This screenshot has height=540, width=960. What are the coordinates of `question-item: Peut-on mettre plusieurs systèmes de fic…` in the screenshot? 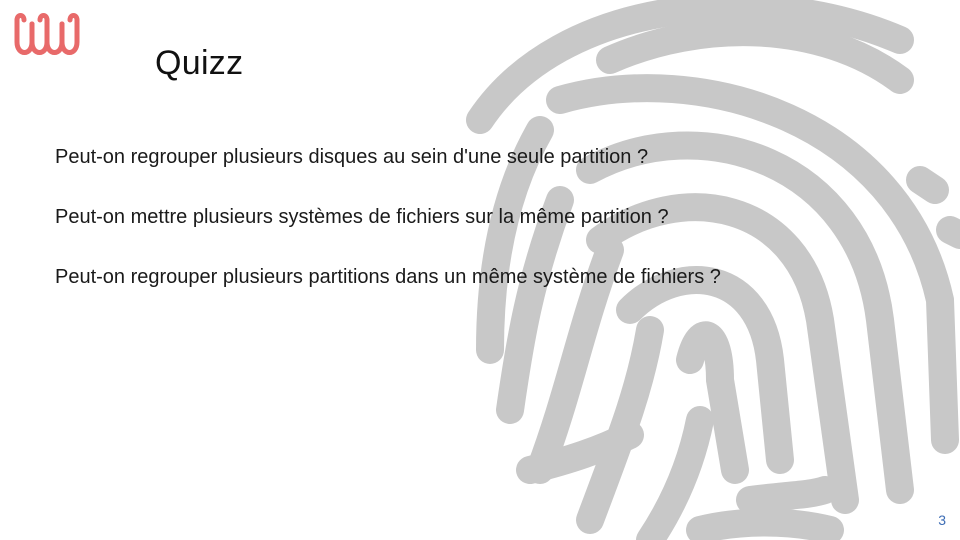 It's located at (362, 217).